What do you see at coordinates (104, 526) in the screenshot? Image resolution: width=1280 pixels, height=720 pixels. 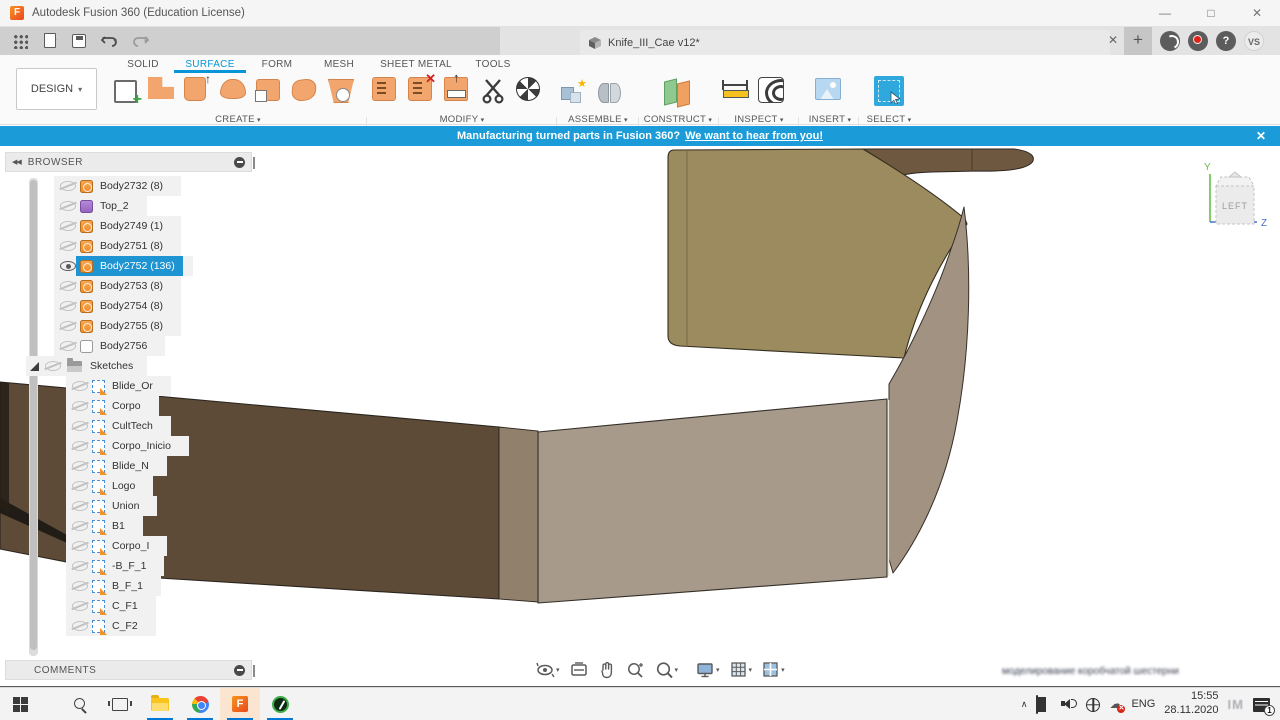 I see `browser-item-sketch-b1: B1` at bounding box center [104, 526].